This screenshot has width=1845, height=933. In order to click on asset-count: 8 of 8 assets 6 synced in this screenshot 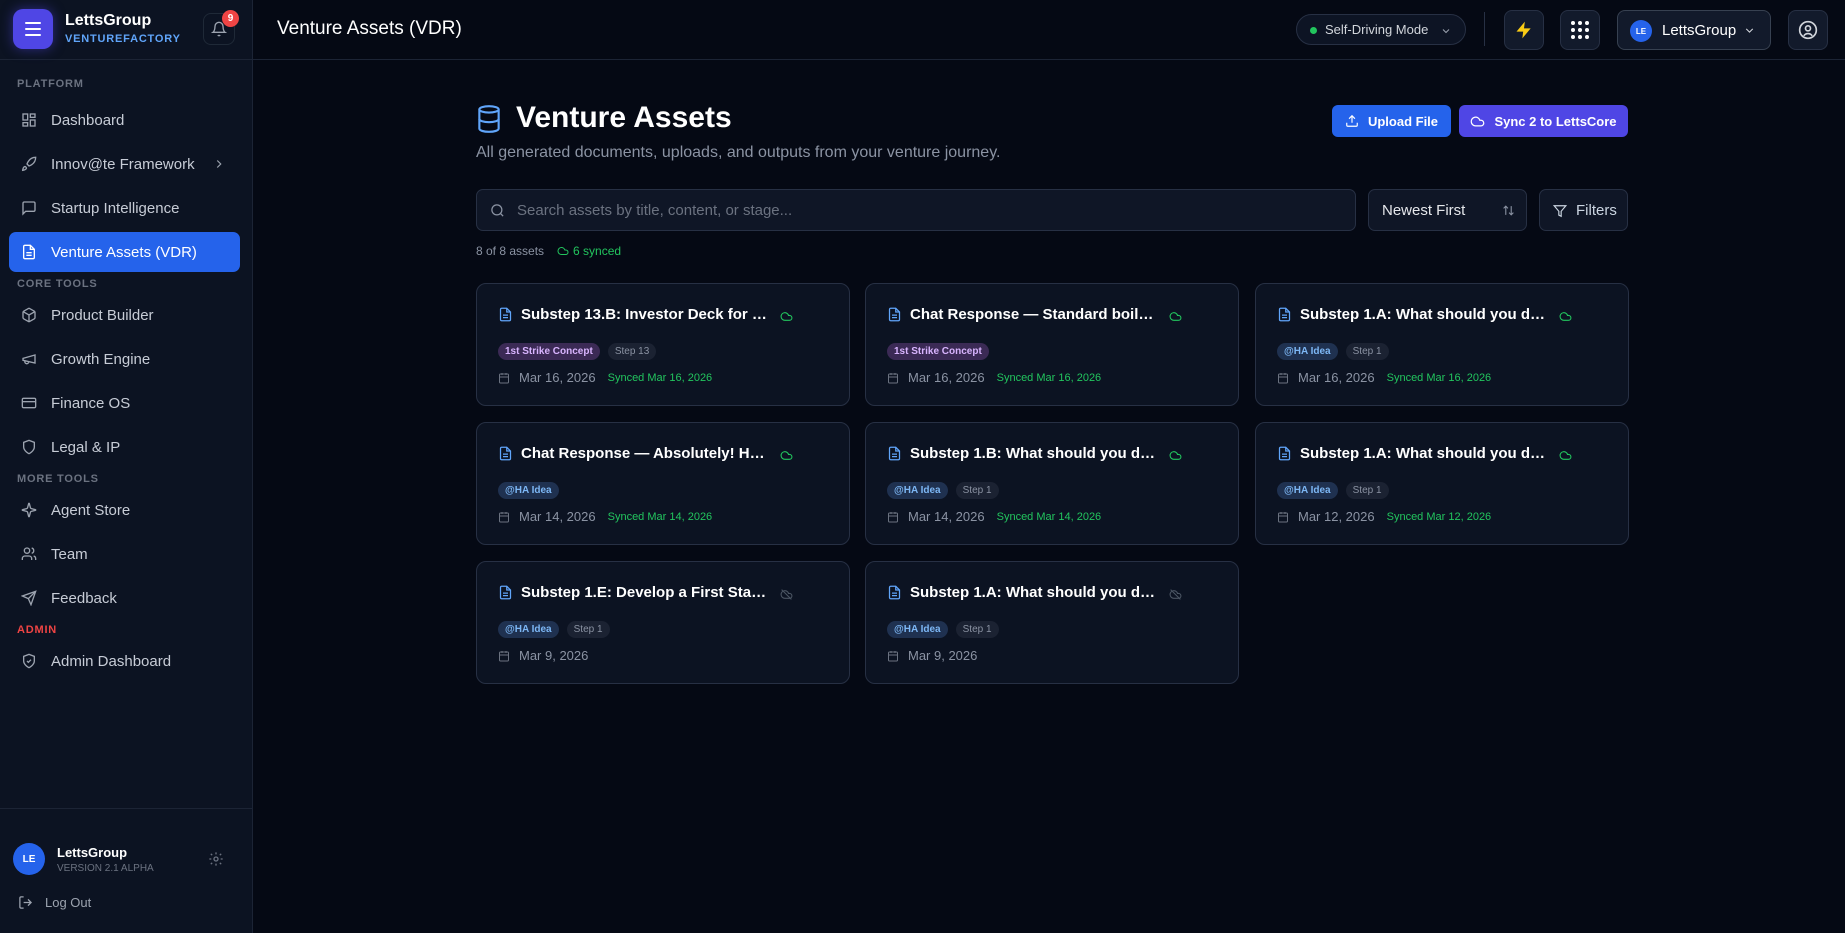, I will do `click(548, 251)`.